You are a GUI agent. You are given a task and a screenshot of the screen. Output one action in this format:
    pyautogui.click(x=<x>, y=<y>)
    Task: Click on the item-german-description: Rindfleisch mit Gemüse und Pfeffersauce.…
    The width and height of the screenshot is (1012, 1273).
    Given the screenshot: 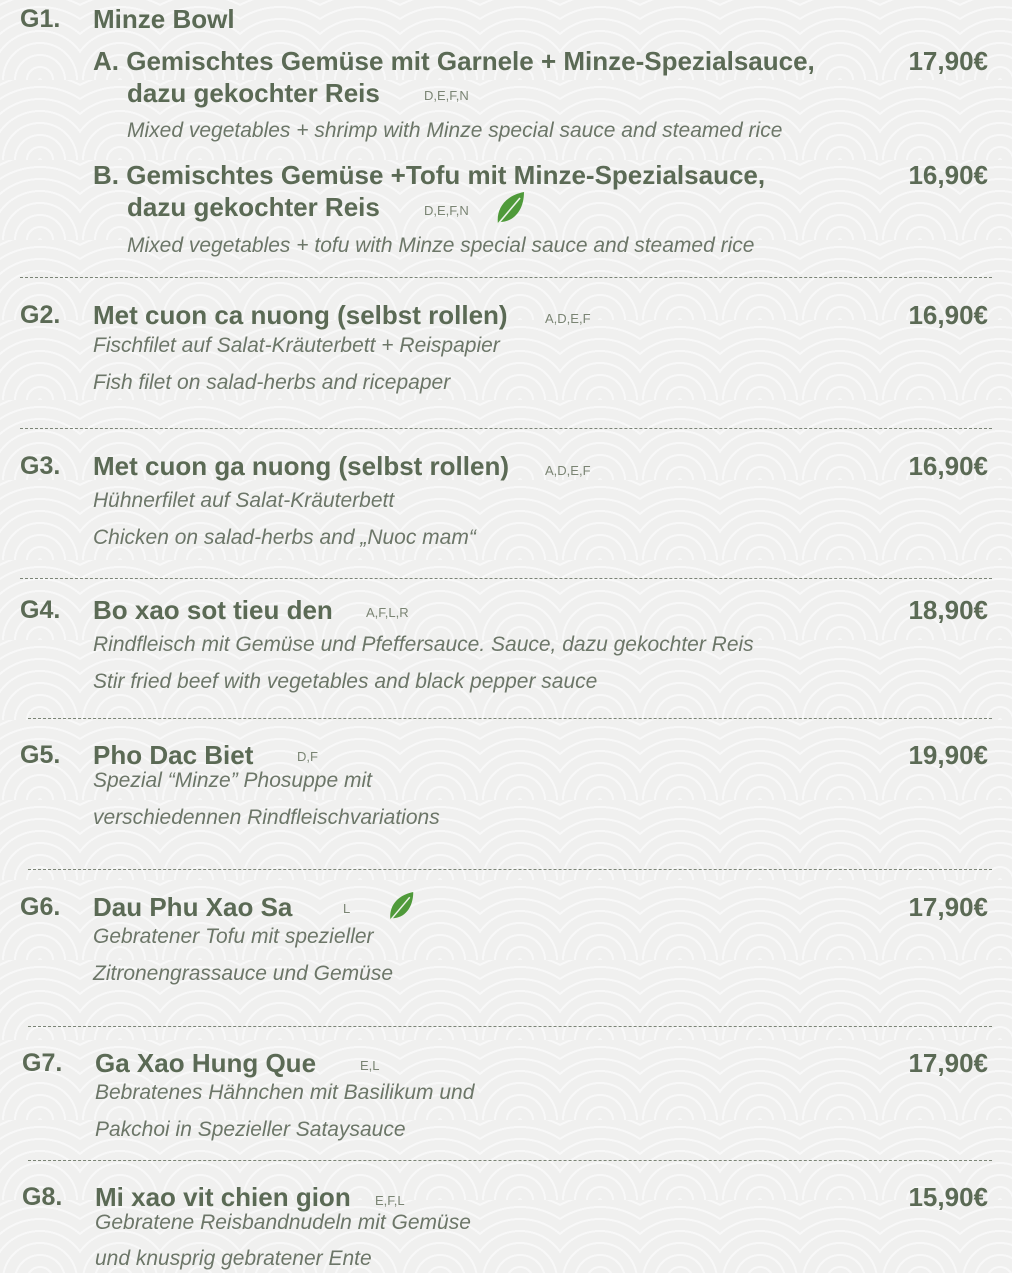 What is the action you would take?
    pyautogui.click(x=423, y=644)
    